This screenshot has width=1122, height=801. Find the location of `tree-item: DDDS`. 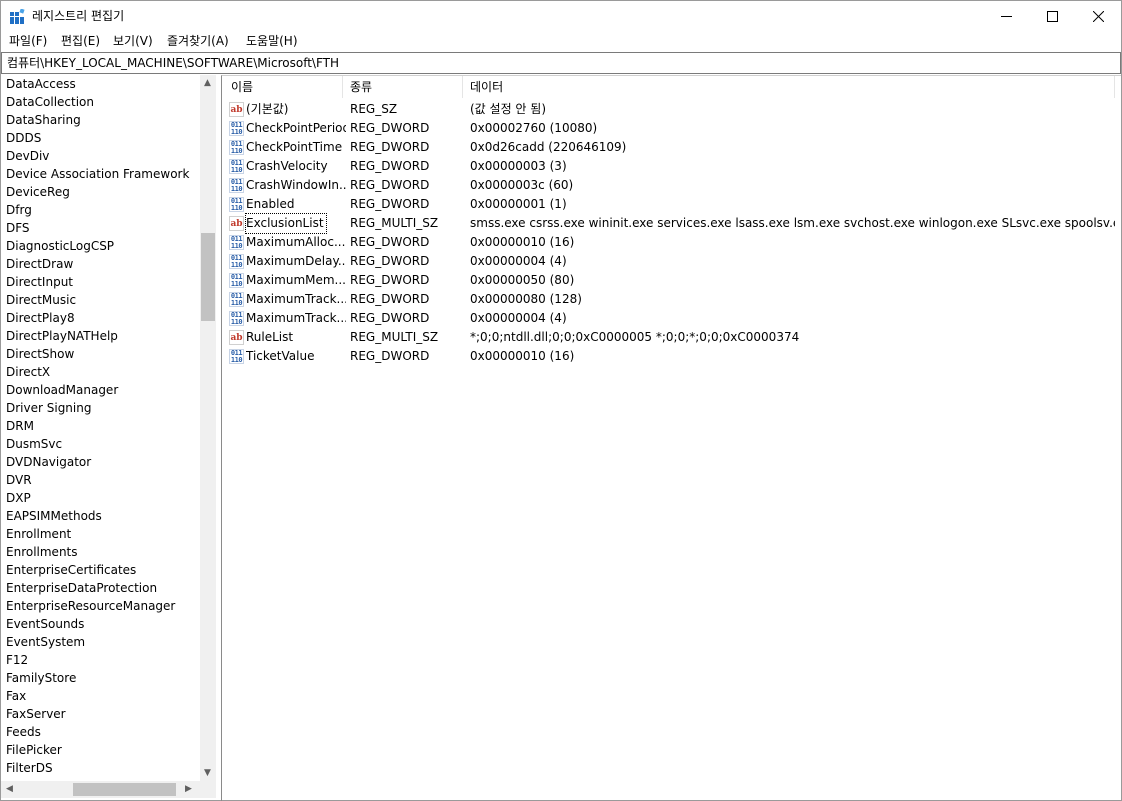

tree-item: DDDS is located at coordinates (23, 138).